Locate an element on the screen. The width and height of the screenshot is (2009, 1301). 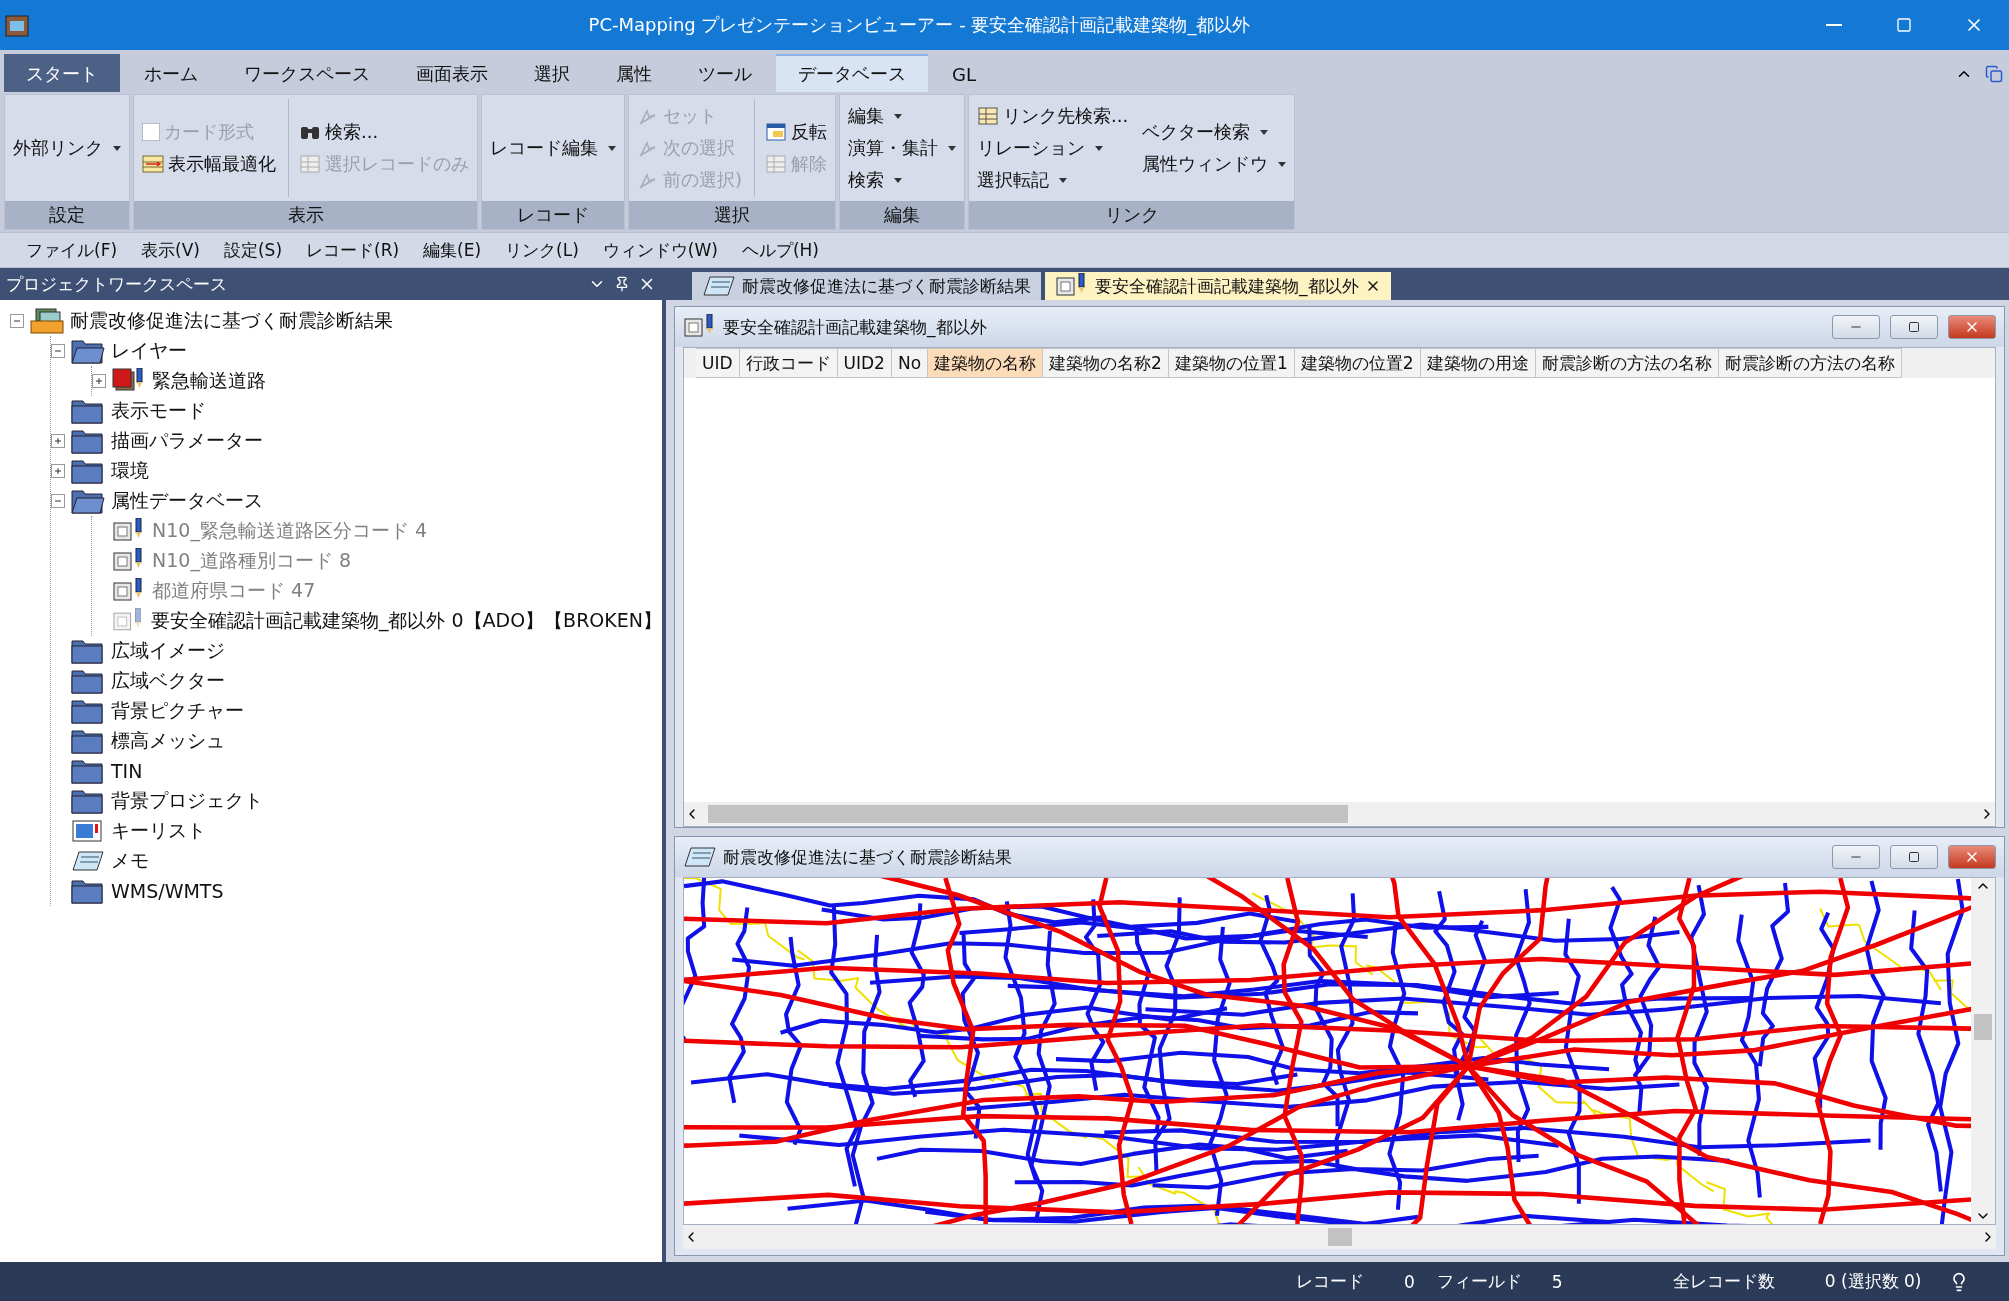
tree-item: 環境 is located at coordinates (130, 471).